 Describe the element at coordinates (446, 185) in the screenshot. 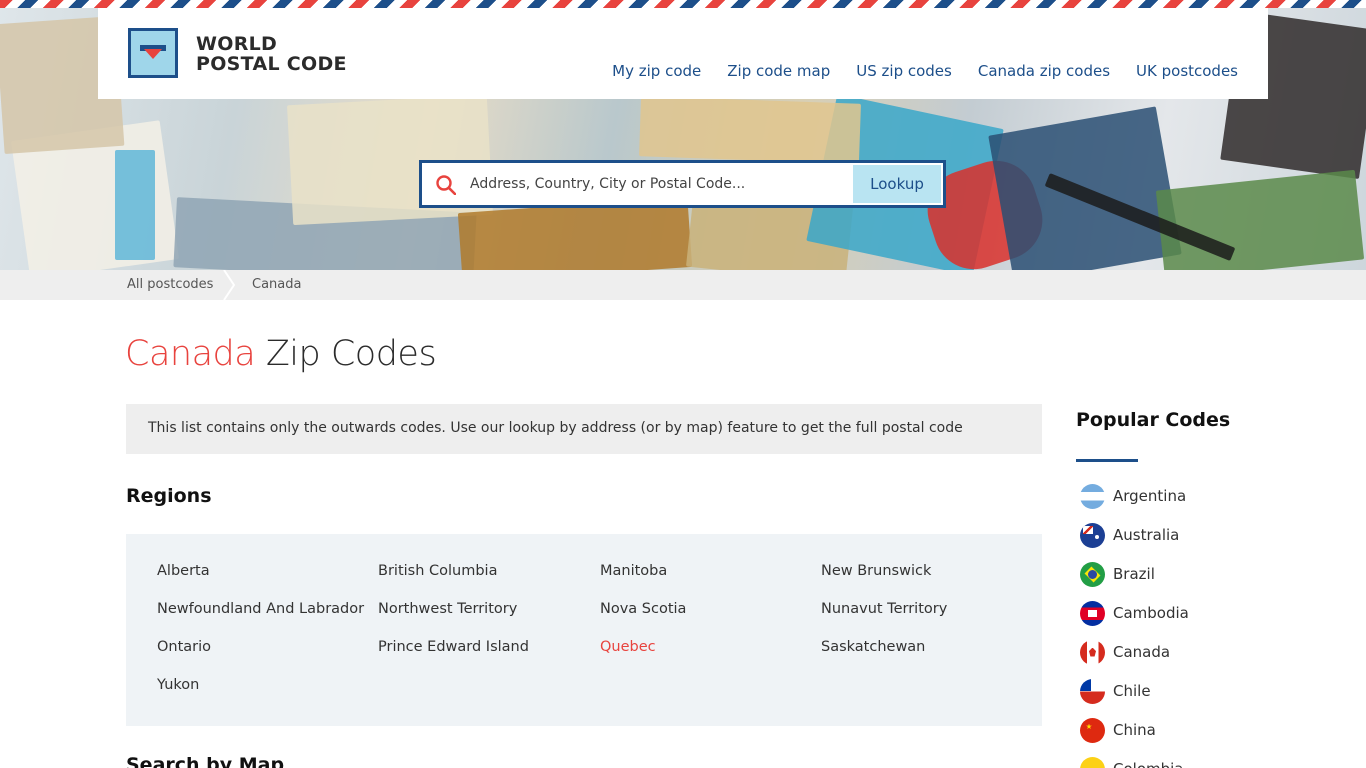

I see `search-icon` at that location.